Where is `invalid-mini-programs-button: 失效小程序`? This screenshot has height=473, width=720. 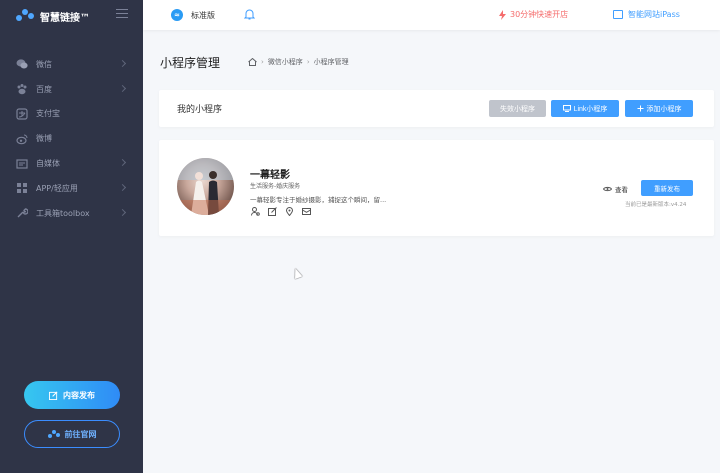
invalid-mini-programs-button: 失效小程序 is located at coordinates (517, 108).